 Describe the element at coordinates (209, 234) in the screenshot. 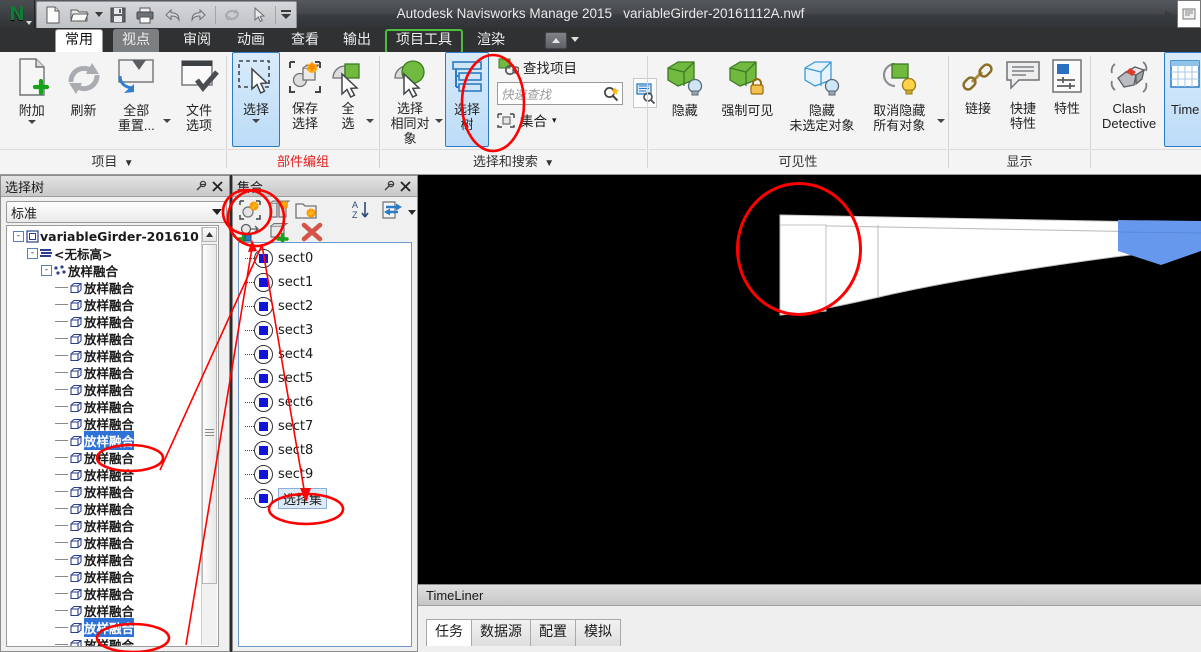

I see `scroll-up-button` at that location.